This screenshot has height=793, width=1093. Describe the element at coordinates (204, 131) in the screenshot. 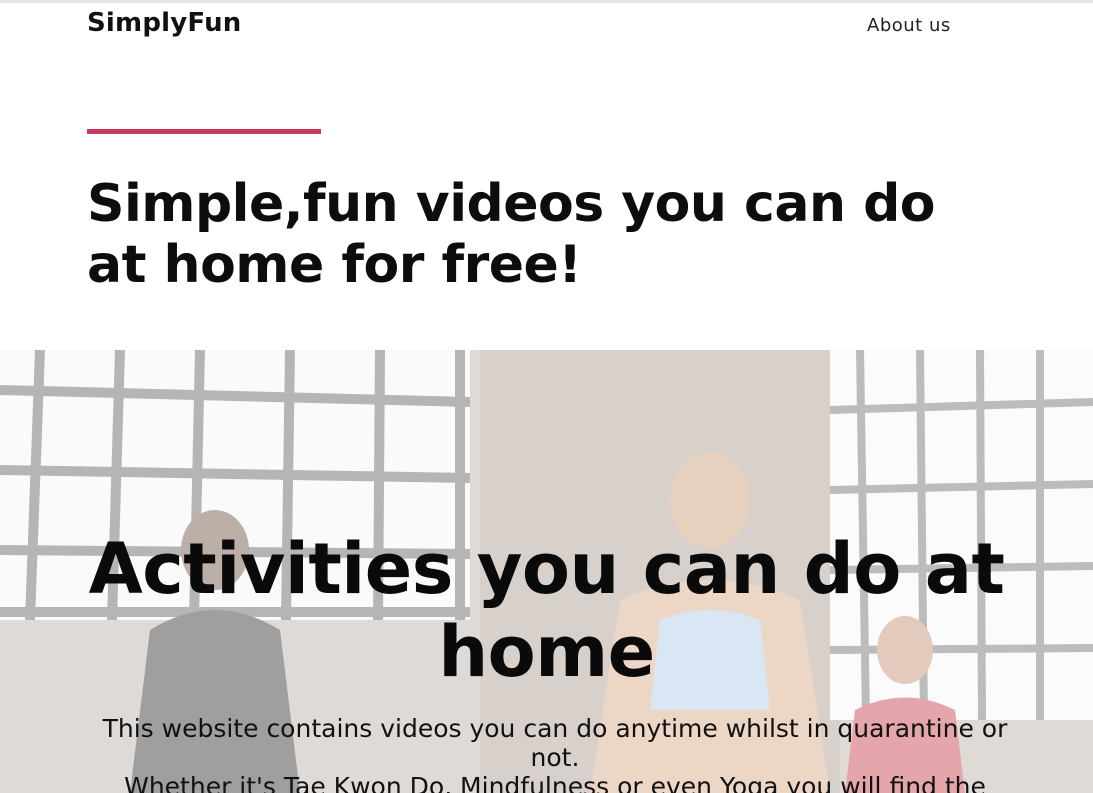

I see `accent-divider` at that location.